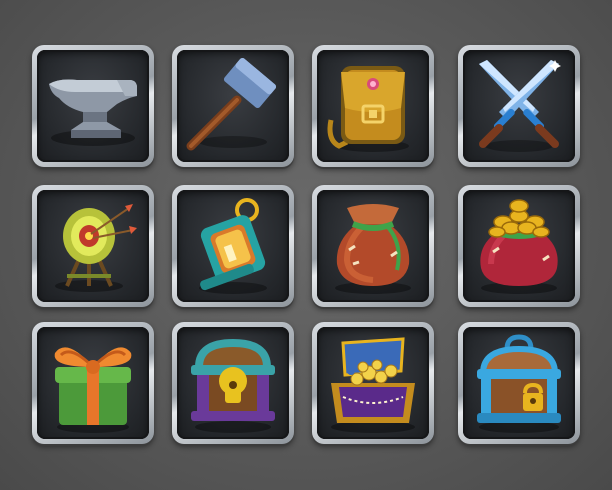  Describe the element at coordinates (233, 385) in the screenshot. I see `locked-chest-icon` at that location.